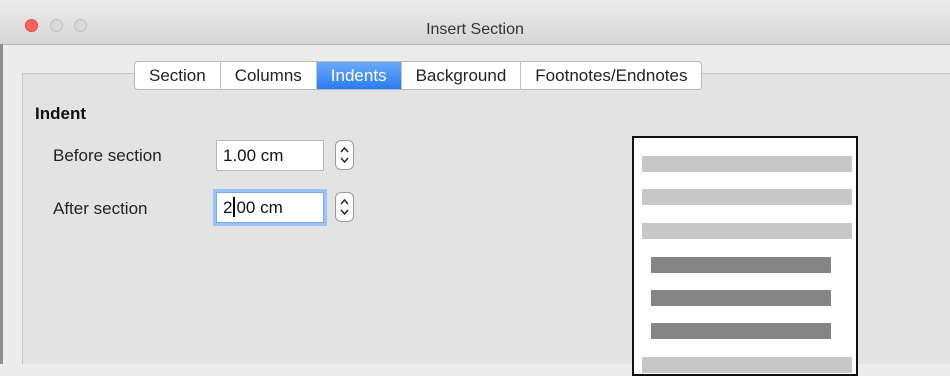 This screenshot has width=950, height=376. I want to click on after-section-stepper, so click(344, 207).